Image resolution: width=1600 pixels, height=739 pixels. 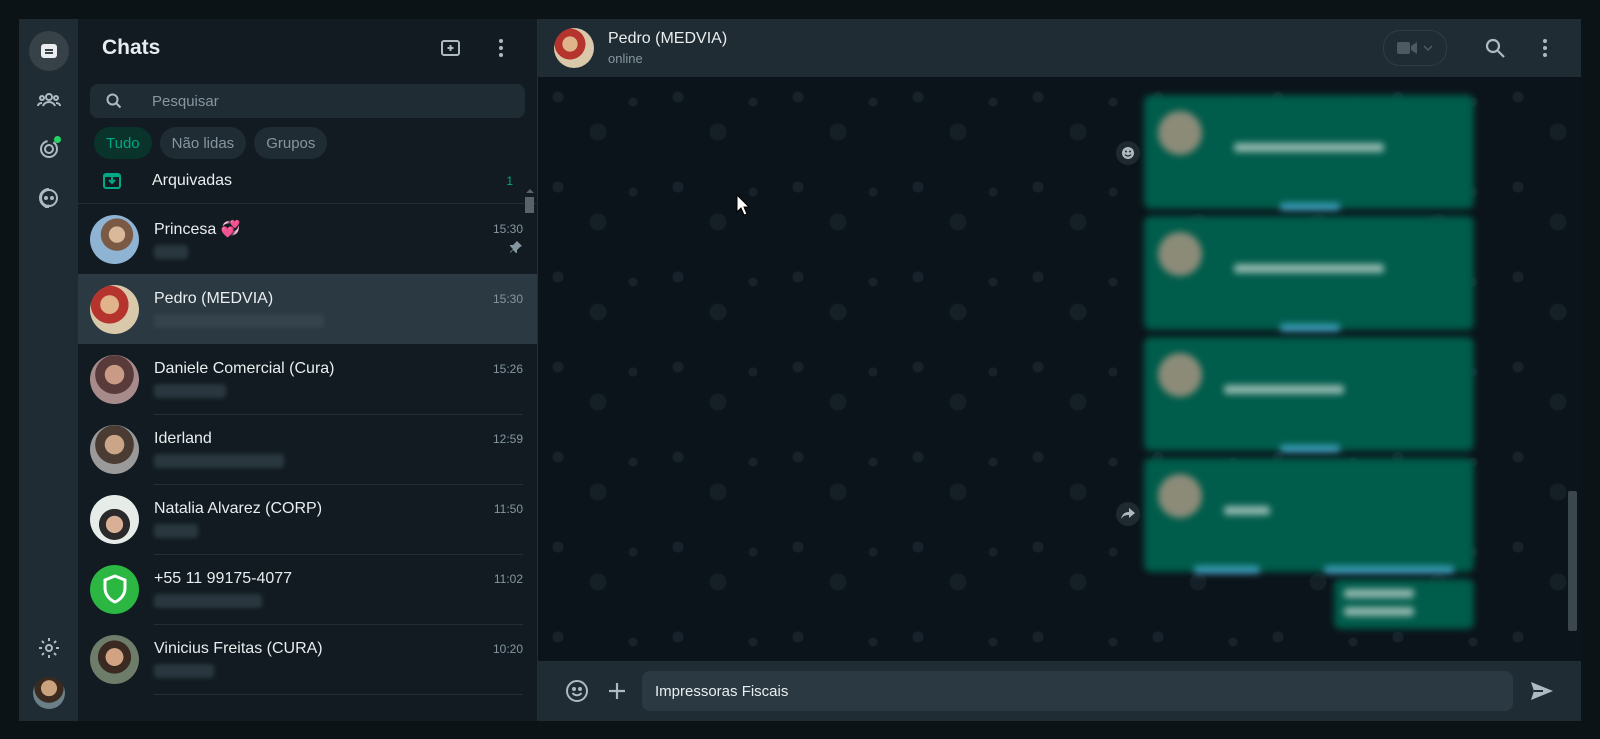 I want to click on nav-rail, so click(x=48, y=370).